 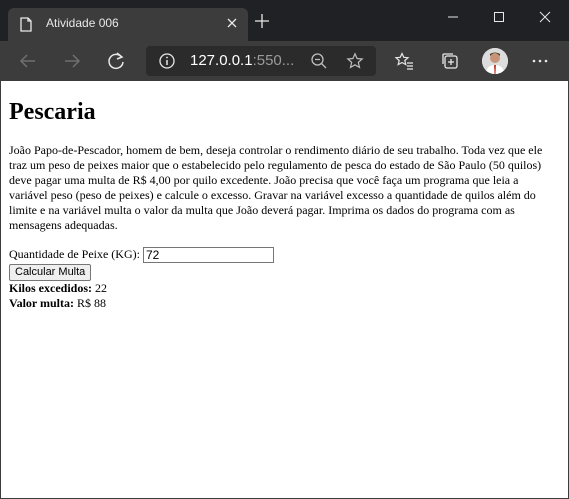 I want to click on favorites-icon, so click(x=404, y=61).